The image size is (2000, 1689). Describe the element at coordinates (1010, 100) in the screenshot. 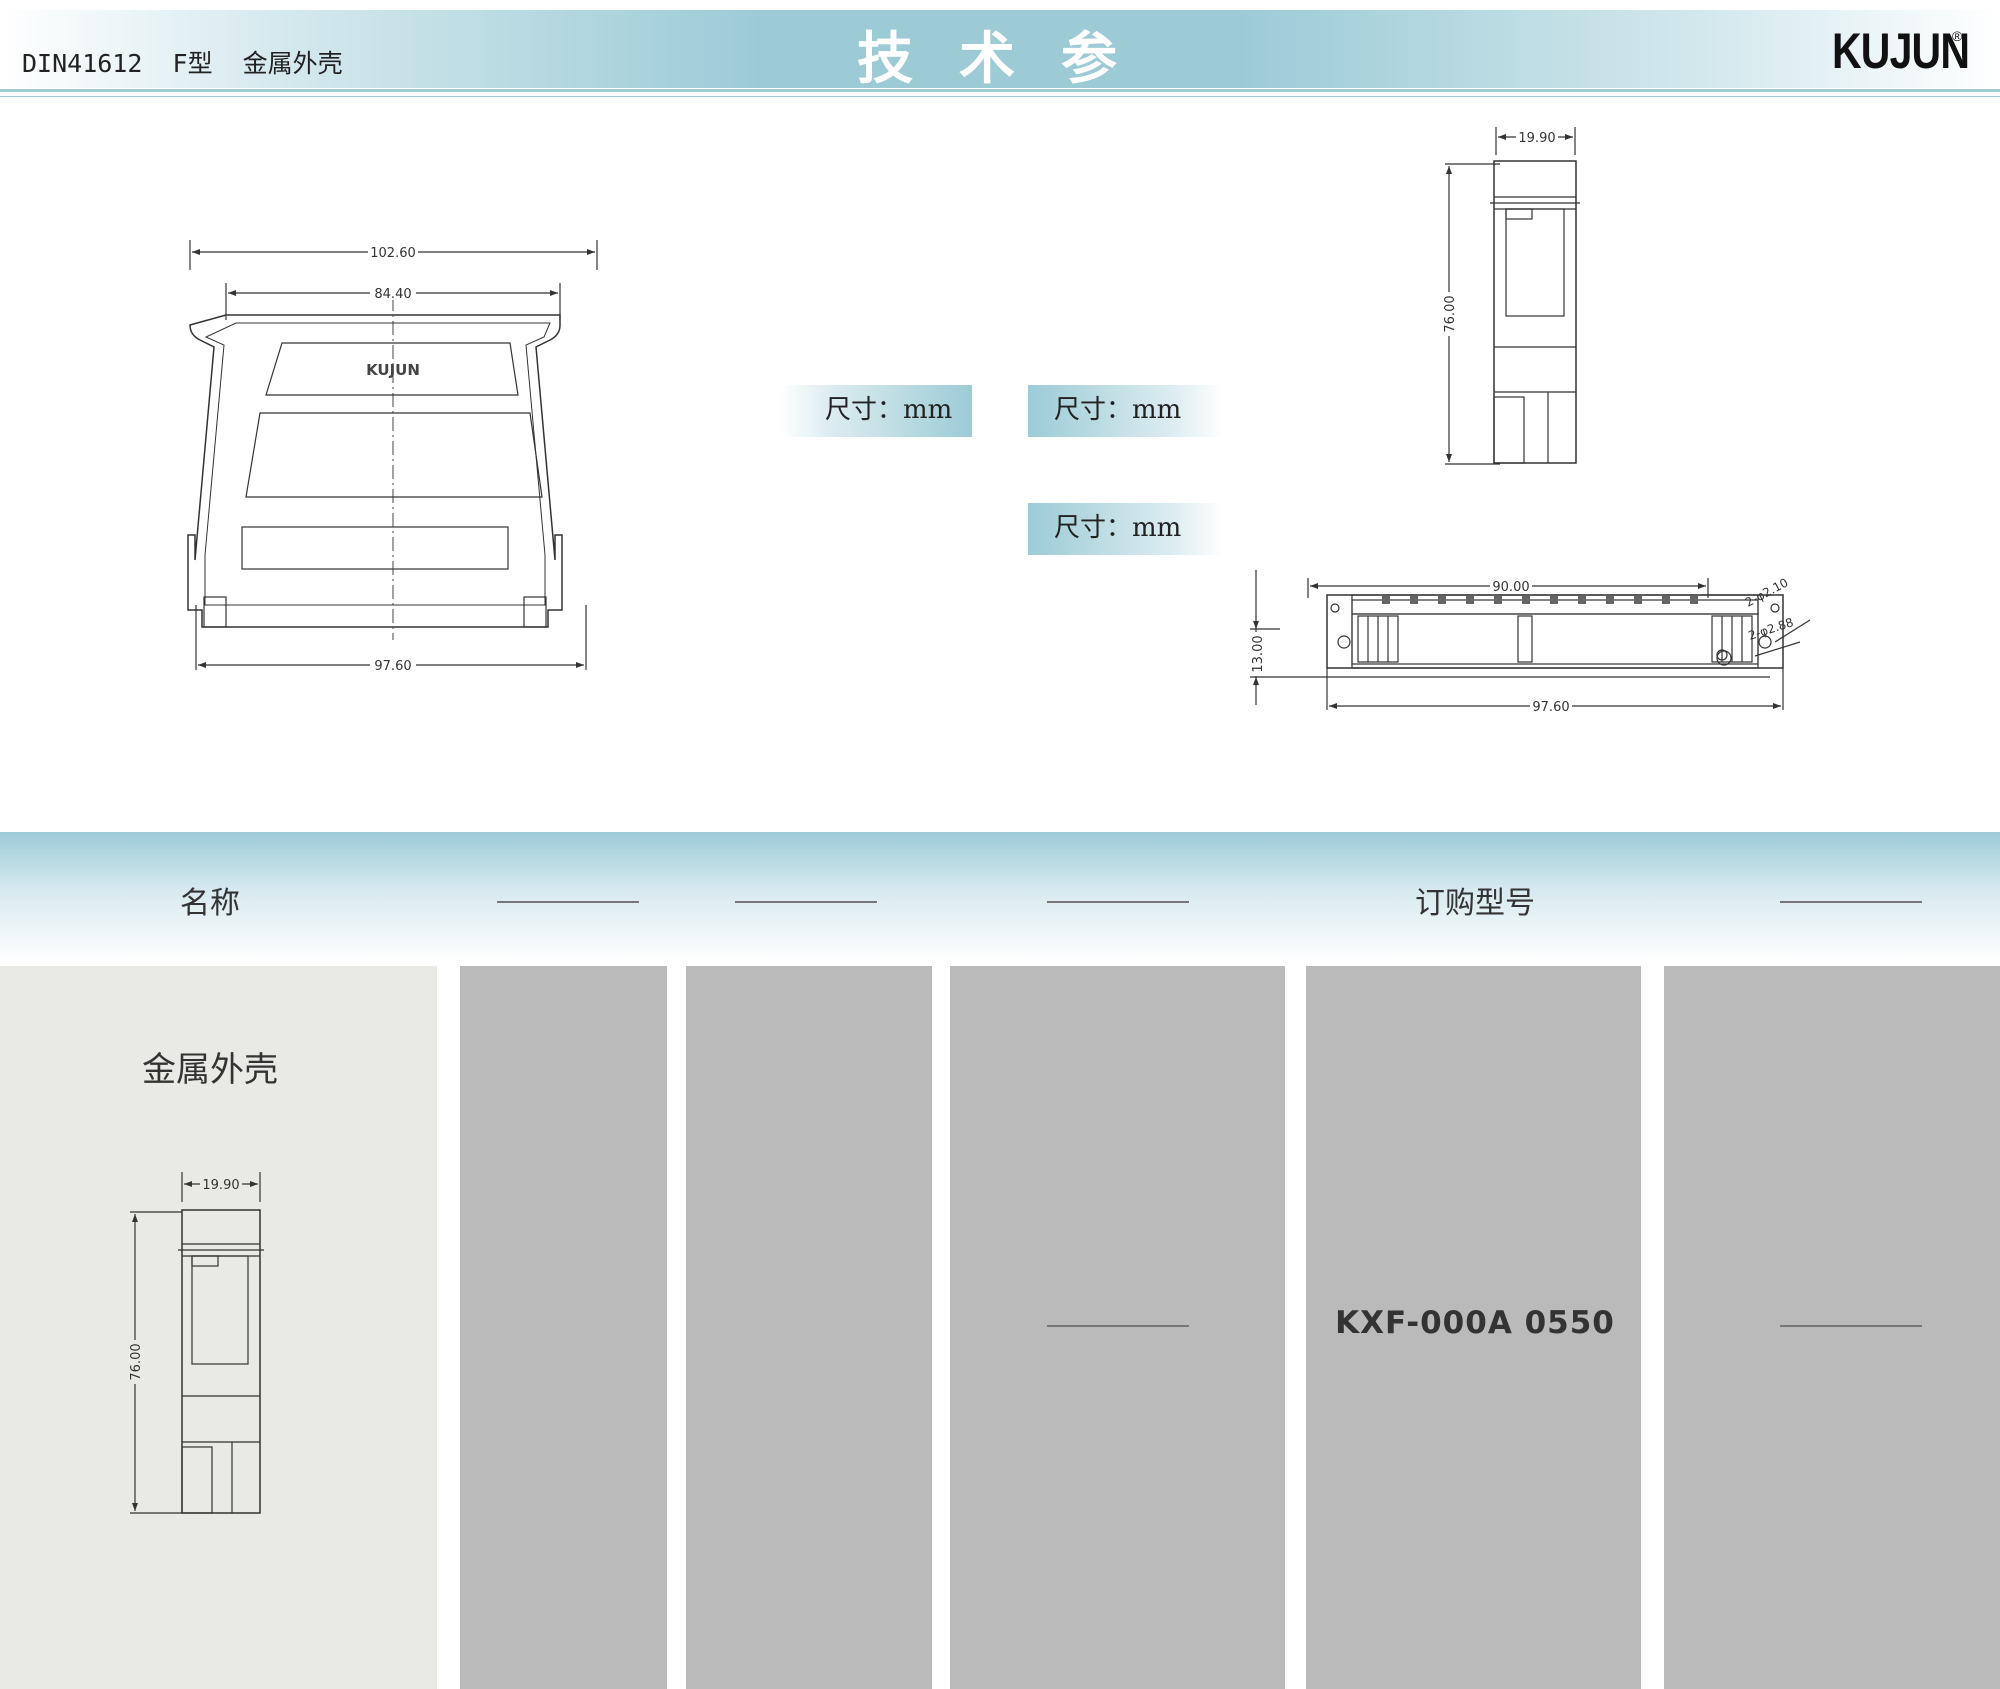

I see `page-title: 技术参数` at that location.